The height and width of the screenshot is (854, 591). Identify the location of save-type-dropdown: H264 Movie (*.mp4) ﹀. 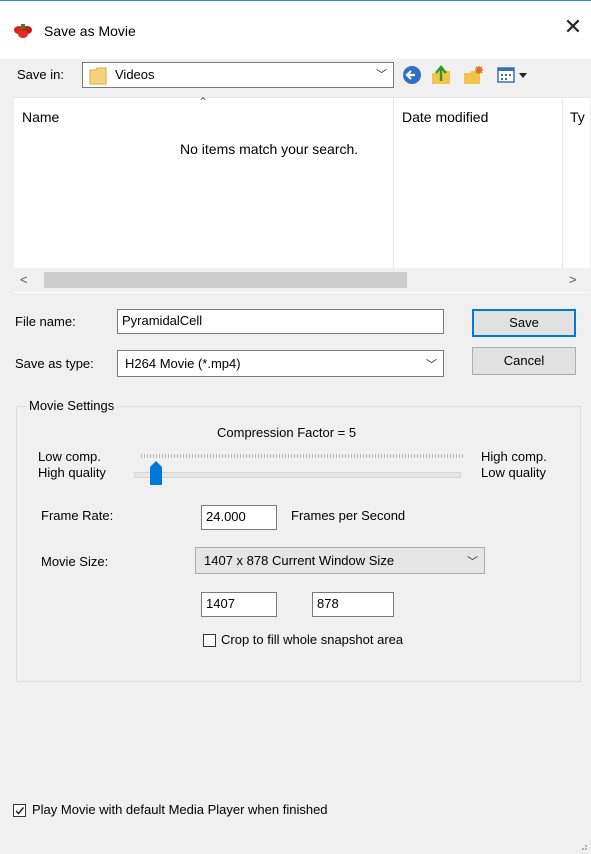
(280, 363).